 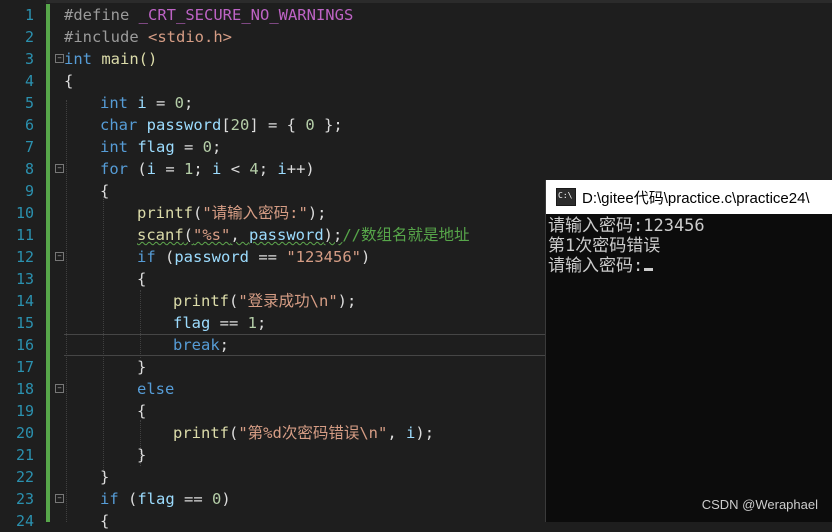 What do you see at coordinates (29, 59) in the screenshot?
I see `line-number: 3` at bounding box center [29, 59].